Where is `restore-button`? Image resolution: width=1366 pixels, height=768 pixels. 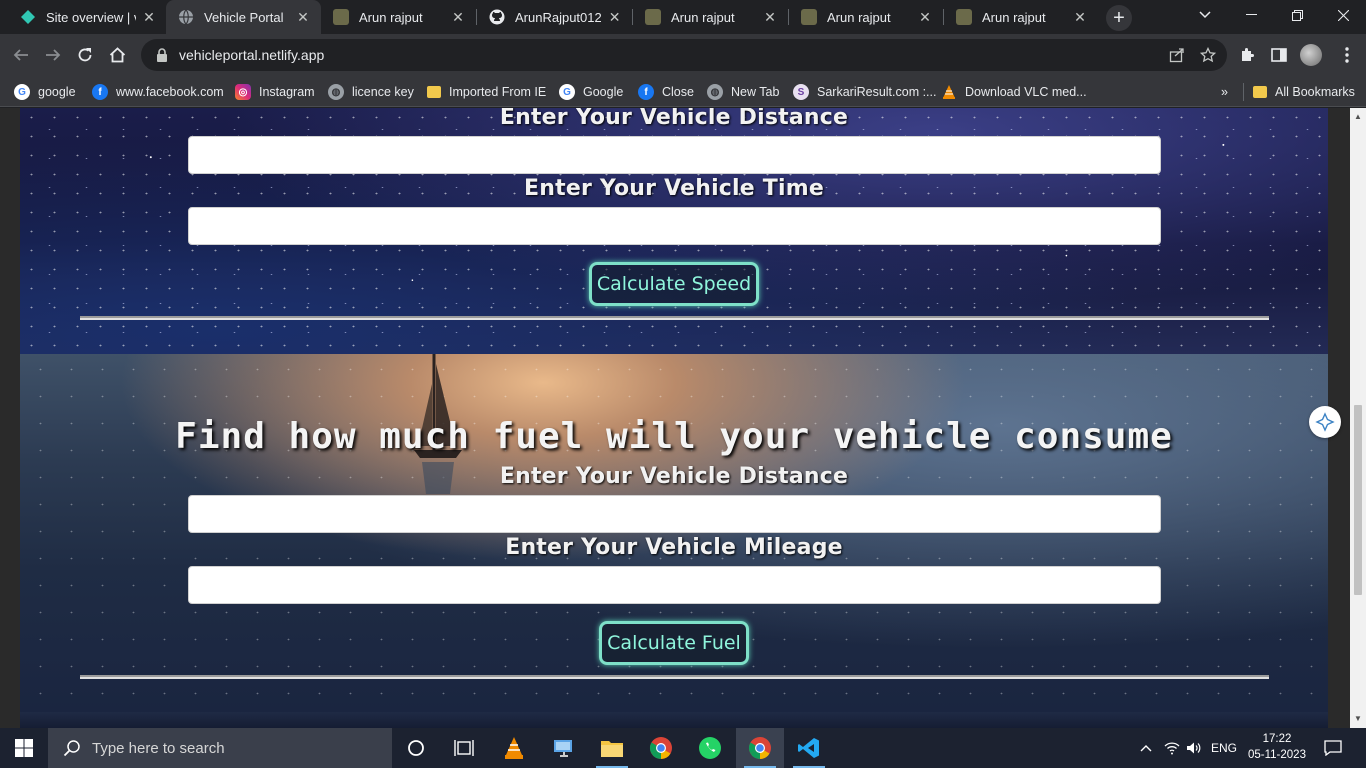
restore-button is located at coordinates (1297, 15).